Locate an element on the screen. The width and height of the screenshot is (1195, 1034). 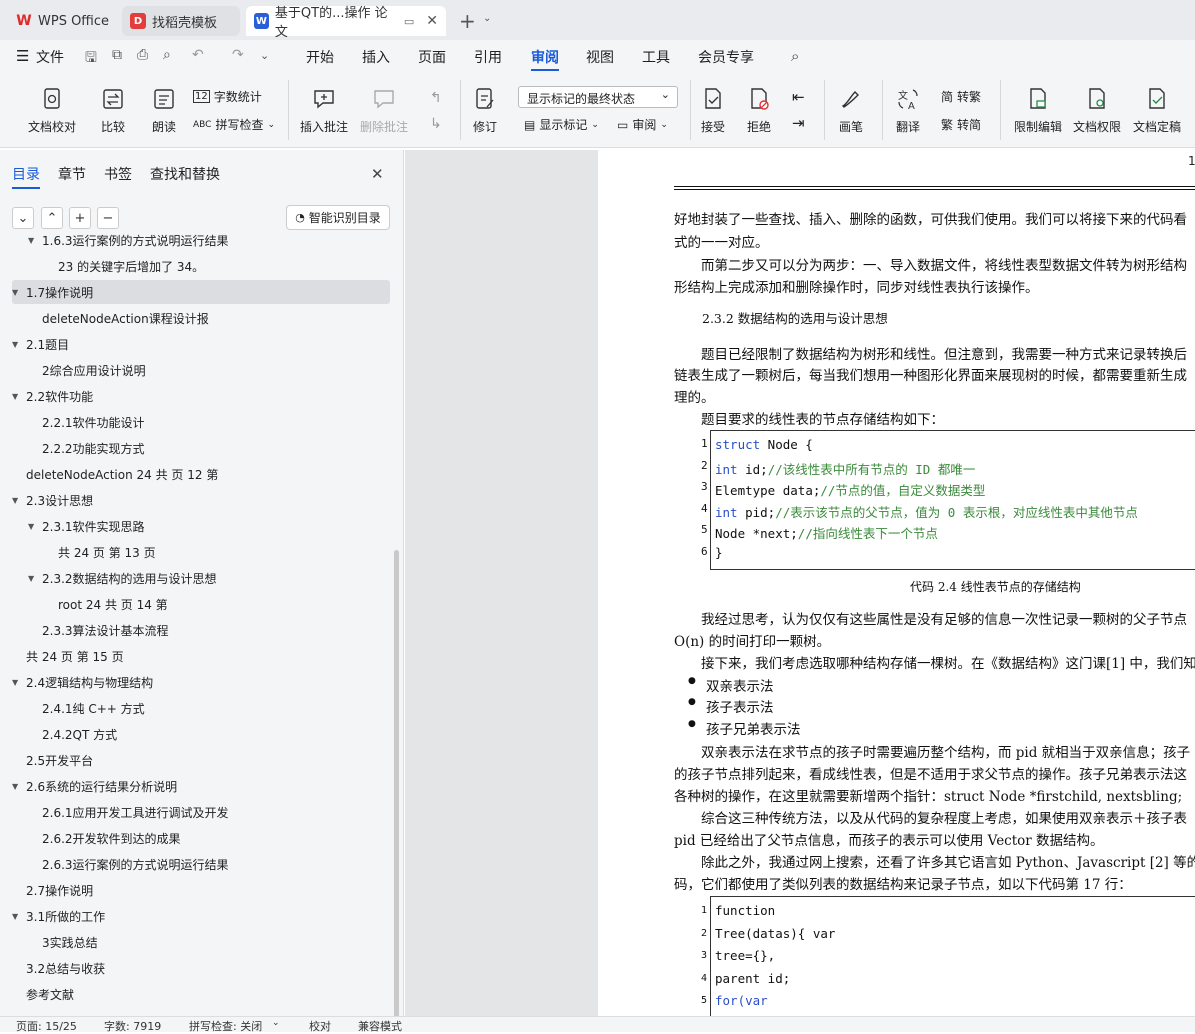
restrict-edit-button: 限制编辑 is located at coordinates (1038, 110).